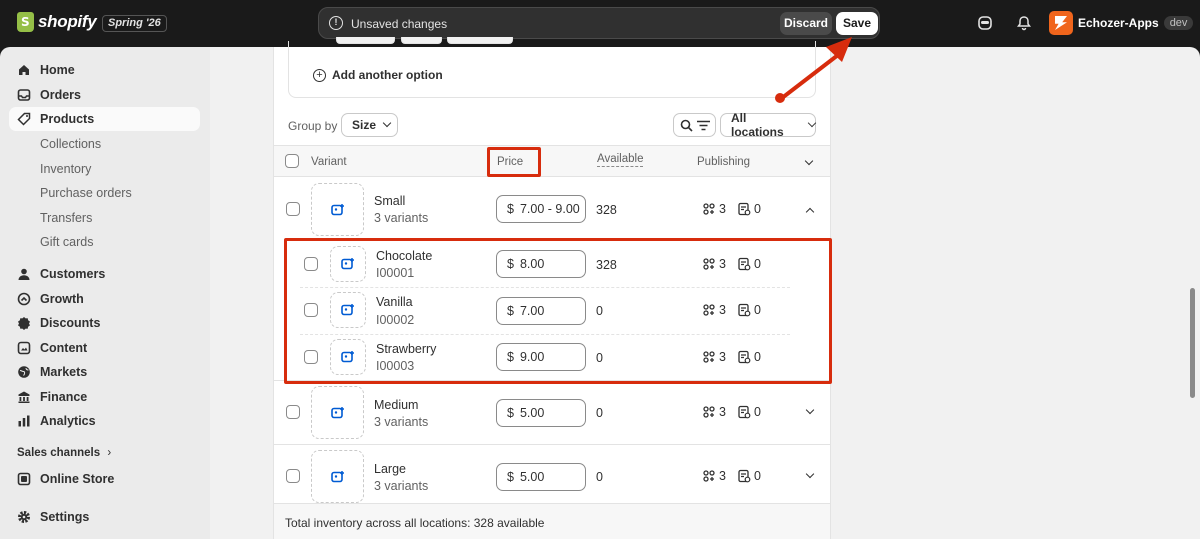 Image resolution: width=1200 pixels, height=539 pixels. What do you see at coordinates (134, 23) in the screenshot?
I see `edition-badge: Spring '26` at bounding box center [134, 23].